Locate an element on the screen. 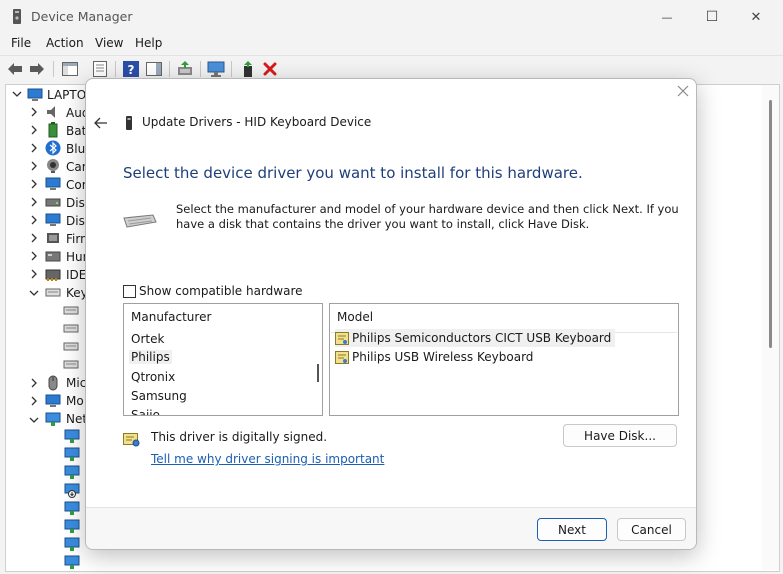 This screenshot has width=783, height=574. signed-driver-text: This driver is digitally signed. is located at coordinates (239, 437).